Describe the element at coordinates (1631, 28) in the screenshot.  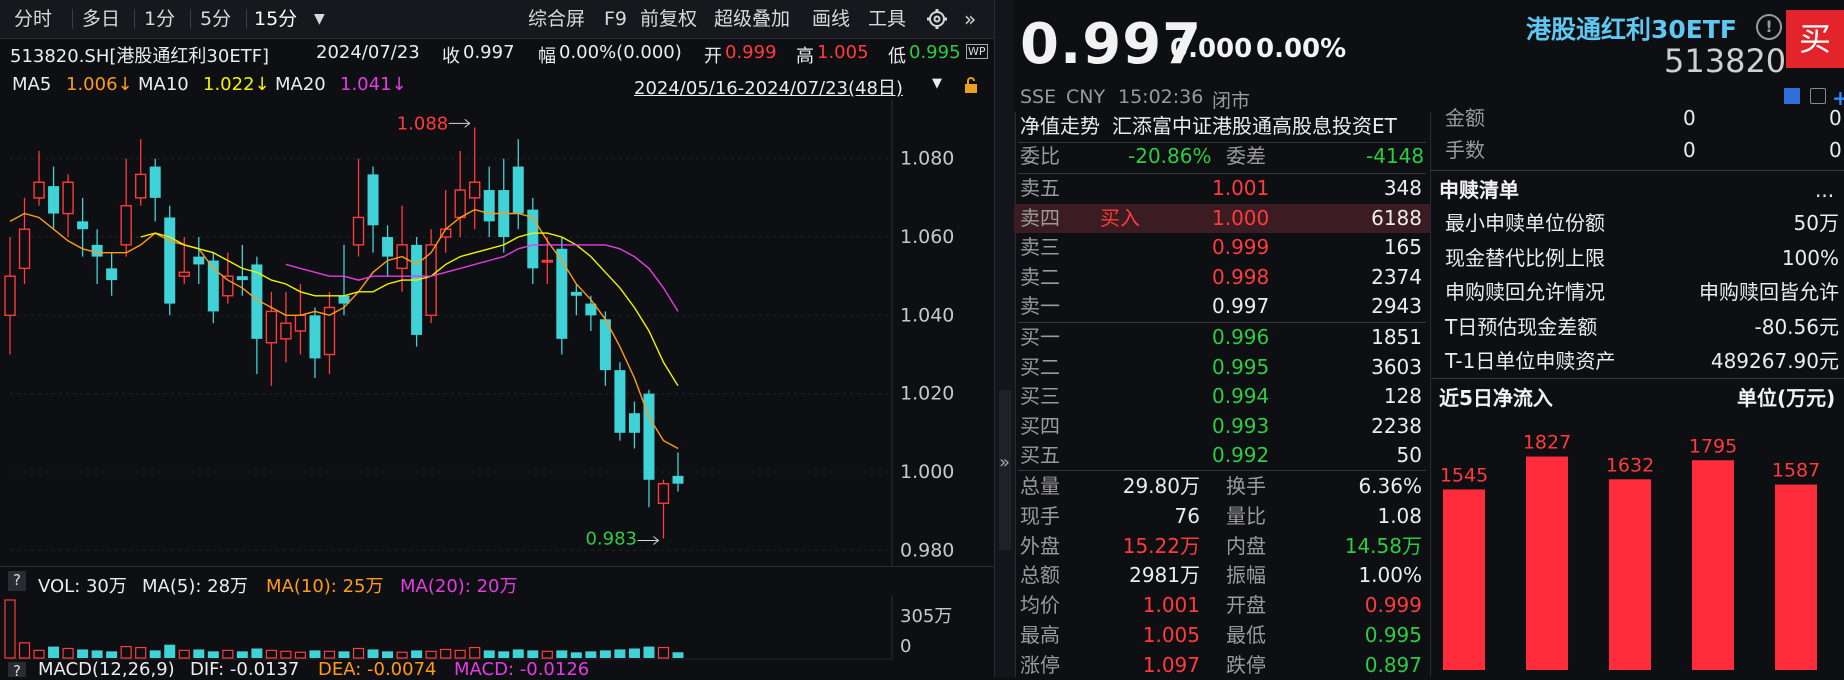
I see `security-name: 港股通红利30ETF` at that location.